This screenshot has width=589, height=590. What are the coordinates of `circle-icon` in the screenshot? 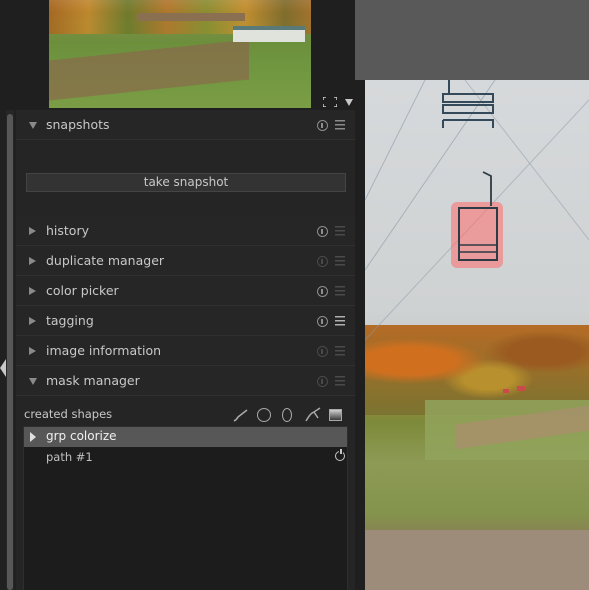 It's located at (264, 415).